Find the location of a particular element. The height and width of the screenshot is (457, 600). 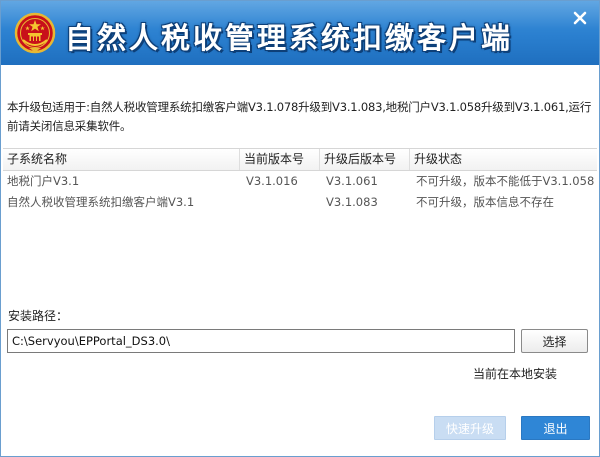

exit-button: 退出 is located at coordinates (555, 428).